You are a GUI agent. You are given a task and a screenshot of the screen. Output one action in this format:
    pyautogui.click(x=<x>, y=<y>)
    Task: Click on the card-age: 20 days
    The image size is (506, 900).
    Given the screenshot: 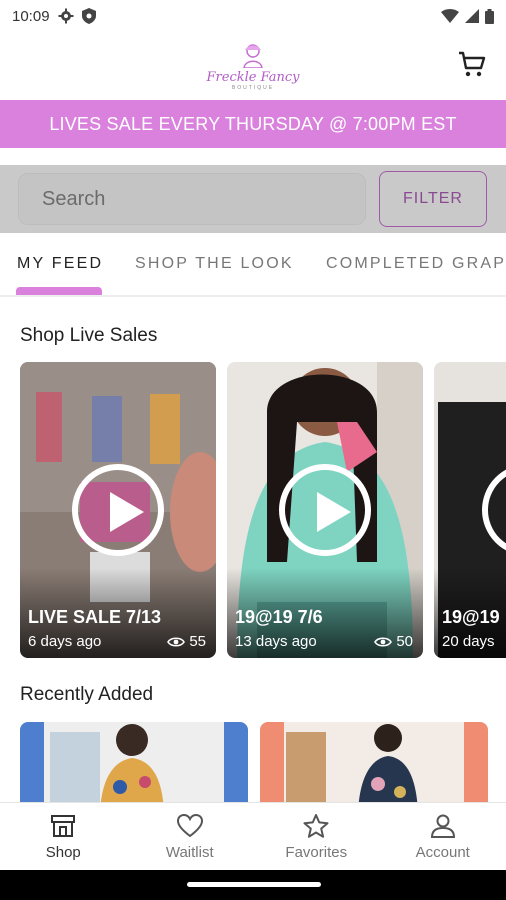 What is the action you would take?
    pyautogui.click(x=468, y=641)
    